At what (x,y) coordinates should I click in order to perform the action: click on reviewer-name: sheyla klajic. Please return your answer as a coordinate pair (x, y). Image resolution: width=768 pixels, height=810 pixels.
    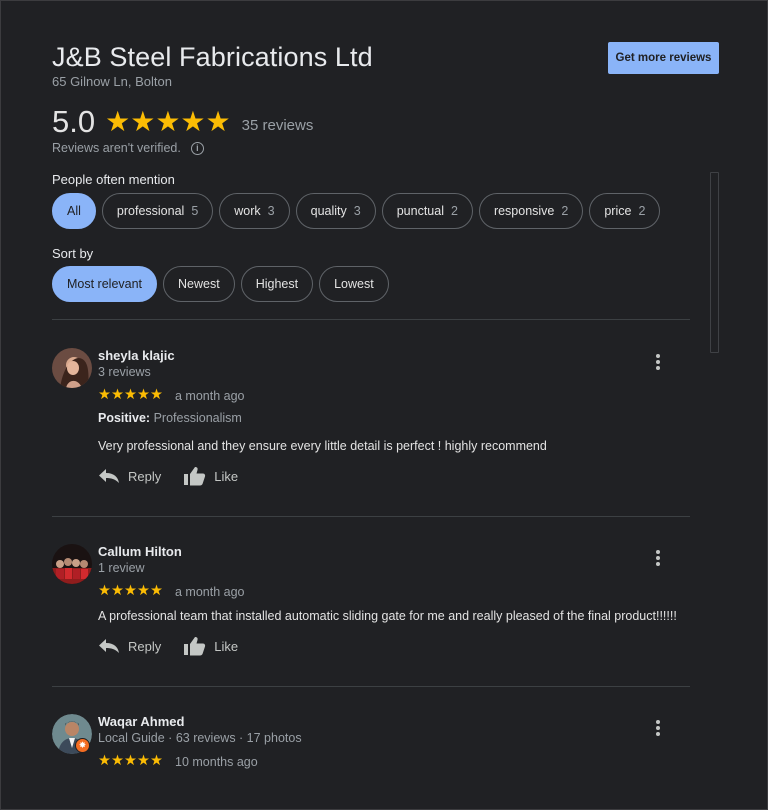
    Looking at the image, I should click on (136, 355).